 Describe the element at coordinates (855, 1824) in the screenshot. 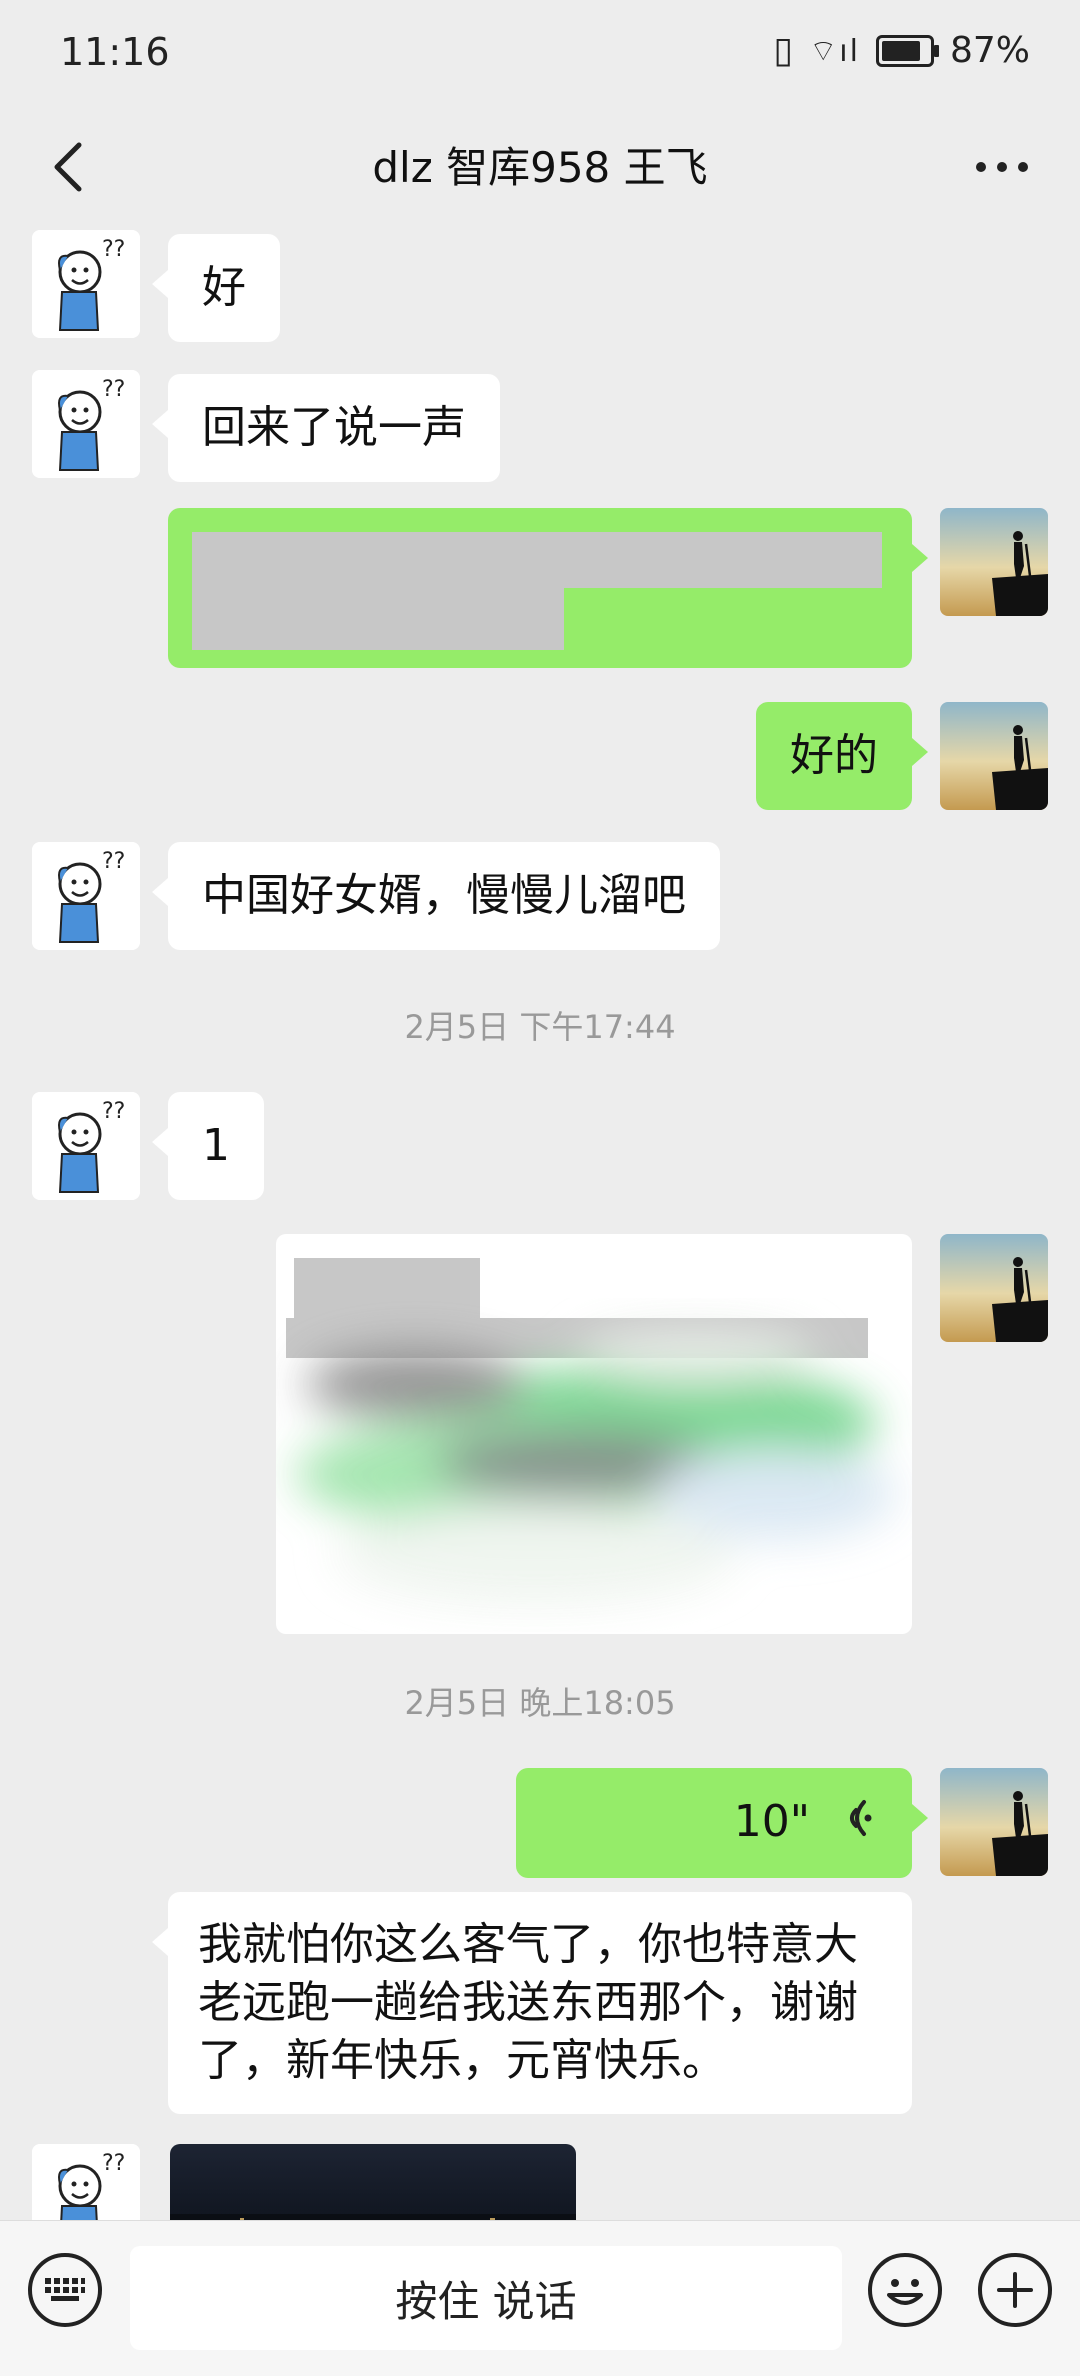

I see `voice-wave-icon` at that location.